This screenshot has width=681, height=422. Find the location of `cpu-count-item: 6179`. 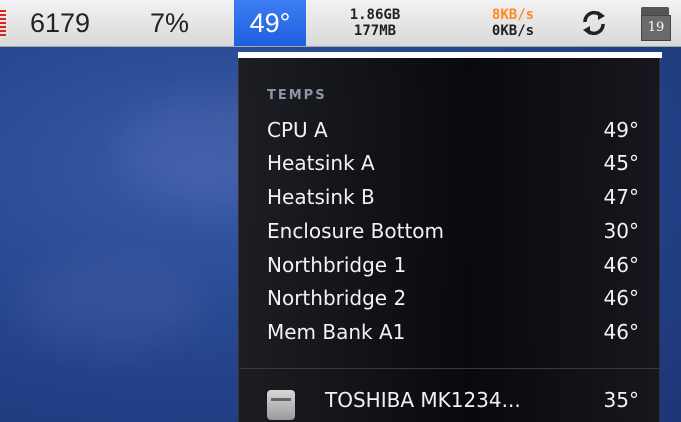

cpu-count-item: 6179 is located at coordinates (60, 23).